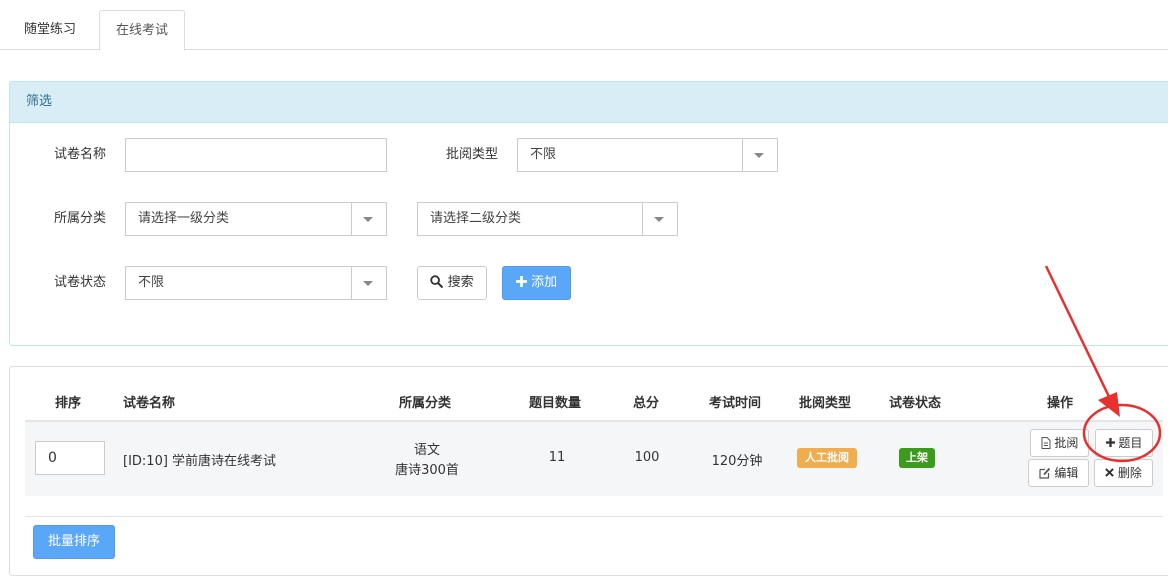 This screenshot has width=1168, height=576. Describe the element at coordinates (70, 458) in the screenshot. I see `sort-input` at that location.